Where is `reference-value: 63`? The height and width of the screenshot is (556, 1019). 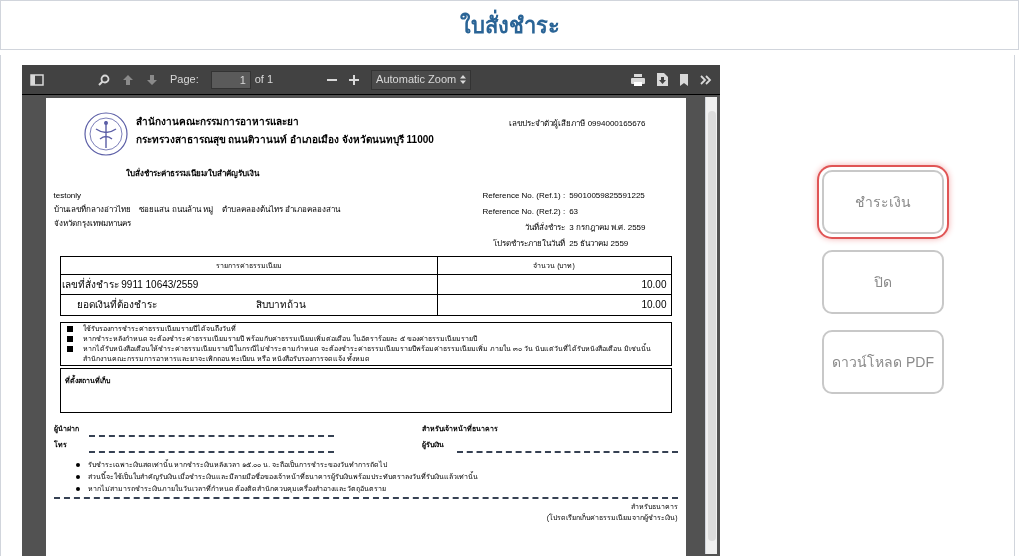 reference-value: 63 is located at coordinates (574, 212).